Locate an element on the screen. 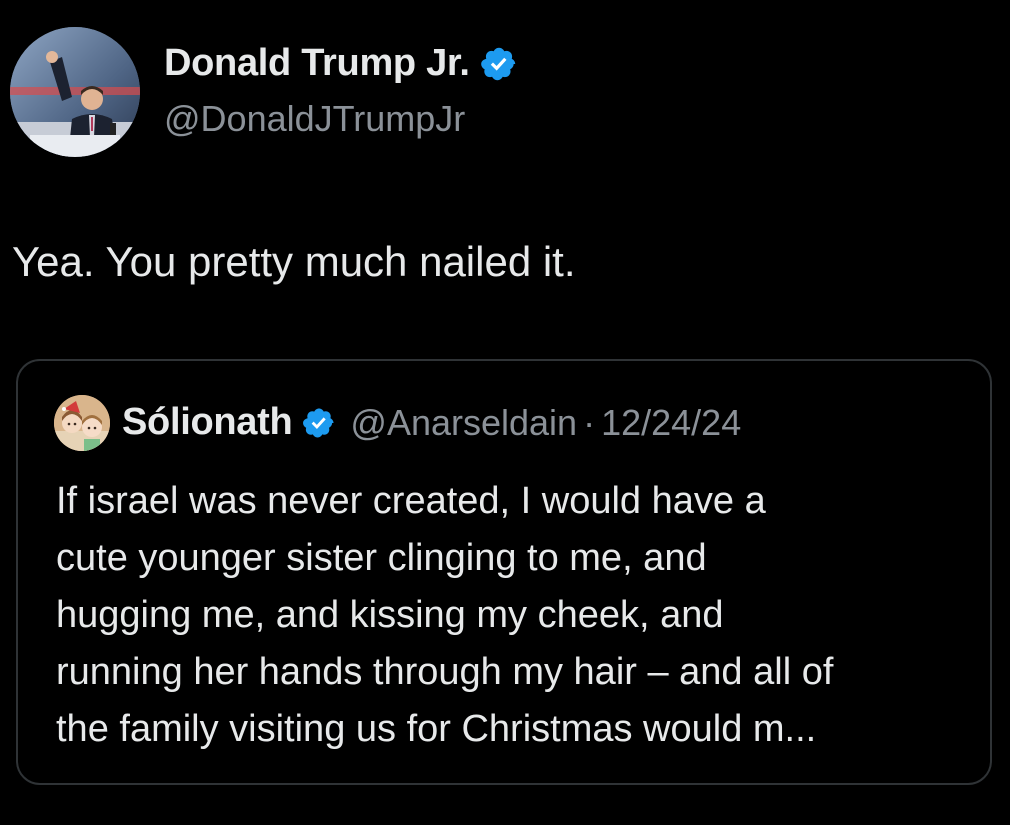 Image resolution: width=1010 pixels, height=825 pixels. author-display-name: Donald Trump Jr. is located at coordinates (317, 63).